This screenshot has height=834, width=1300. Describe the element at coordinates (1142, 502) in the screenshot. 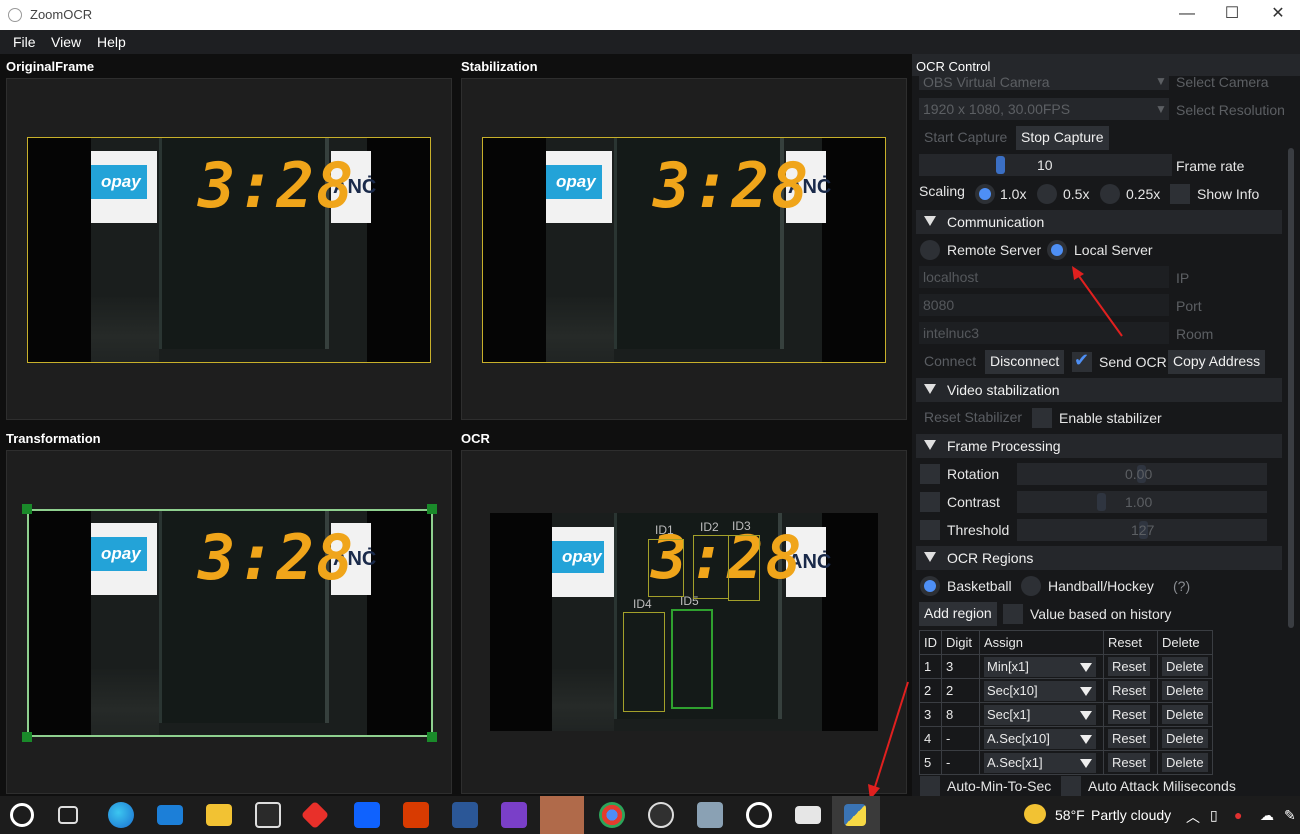

I see `contrast-slider: 1.00` at that location.